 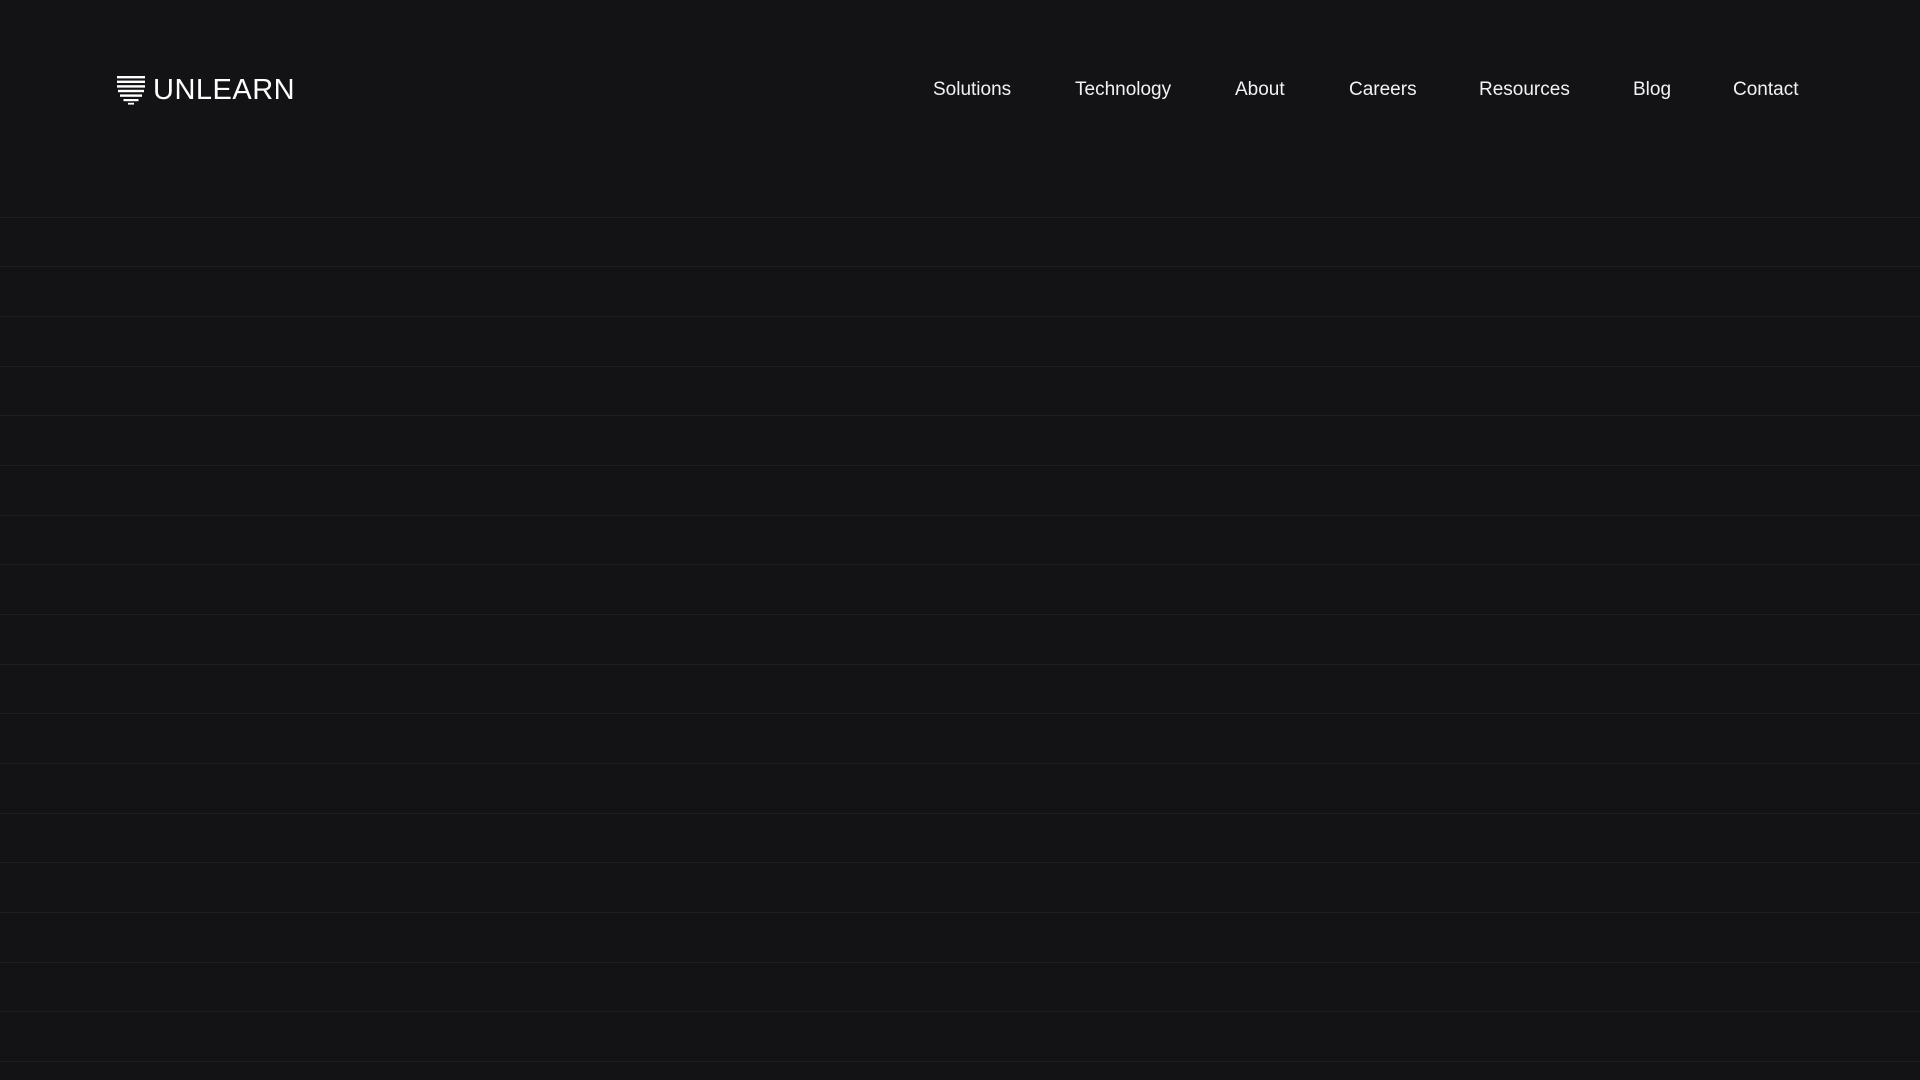 I want to click on nav-item-blog: Blog, so click(x=1652, y=90).